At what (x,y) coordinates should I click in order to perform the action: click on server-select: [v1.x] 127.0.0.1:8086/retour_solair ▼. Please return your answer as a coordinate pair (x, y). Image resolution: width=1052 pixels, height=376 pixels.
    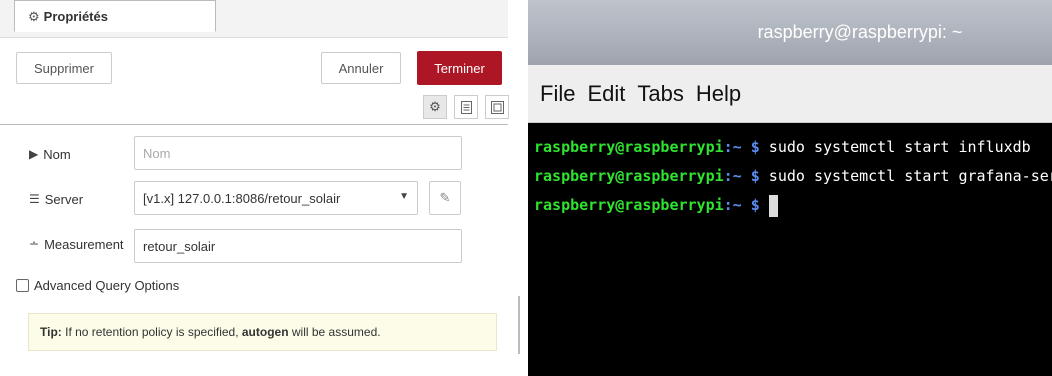
    Looking at the image, I should click on (276, 198).